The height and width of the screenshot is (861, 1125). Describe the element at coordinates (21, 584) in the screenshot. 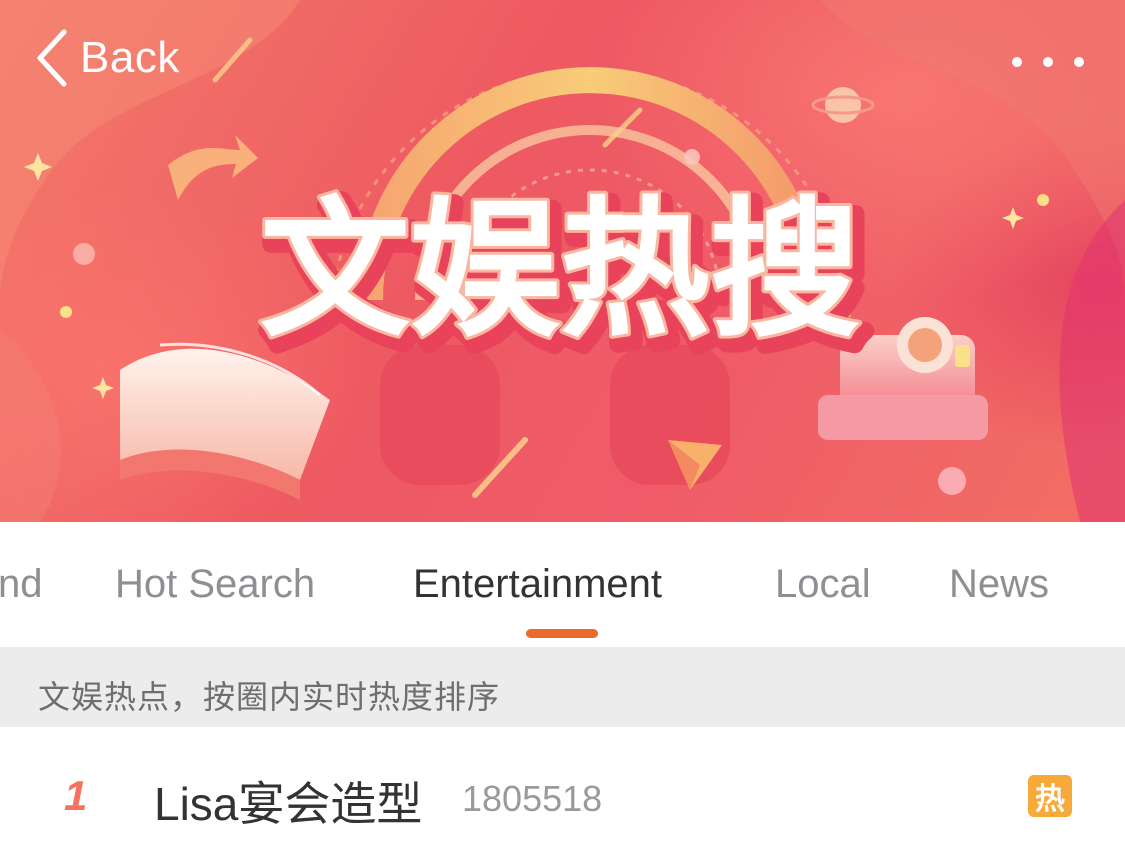

I see `tab-trend: nd` at that location.